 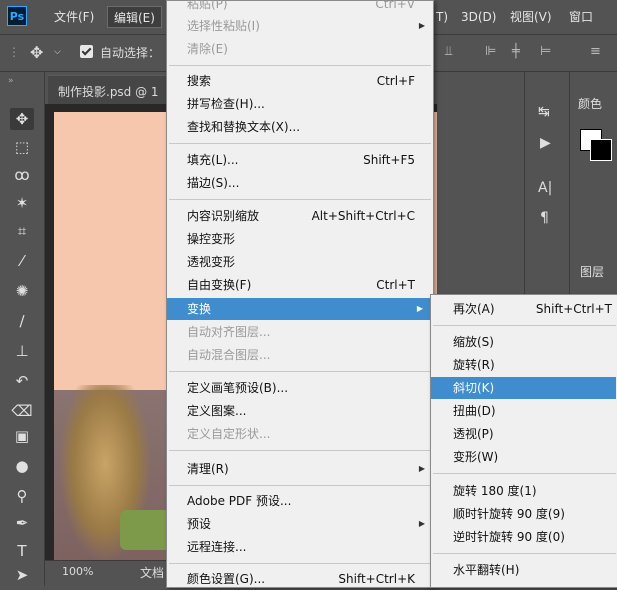 I want to click on path-selection-tool-icon: ➤, so click(x=22, y=575).